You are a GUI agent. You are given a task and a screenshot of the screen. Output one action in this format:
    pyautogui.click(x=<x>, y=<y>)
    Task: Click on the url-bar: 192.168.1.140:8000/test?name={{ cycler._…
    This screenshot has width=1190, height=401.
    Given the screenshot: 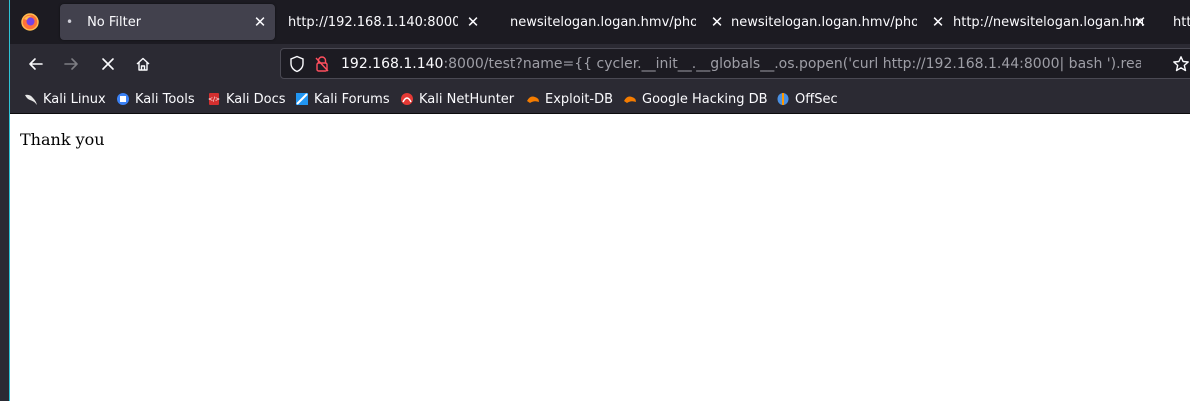 What is the action you would take?
    pyautogui.click(x=735, y=63)
    